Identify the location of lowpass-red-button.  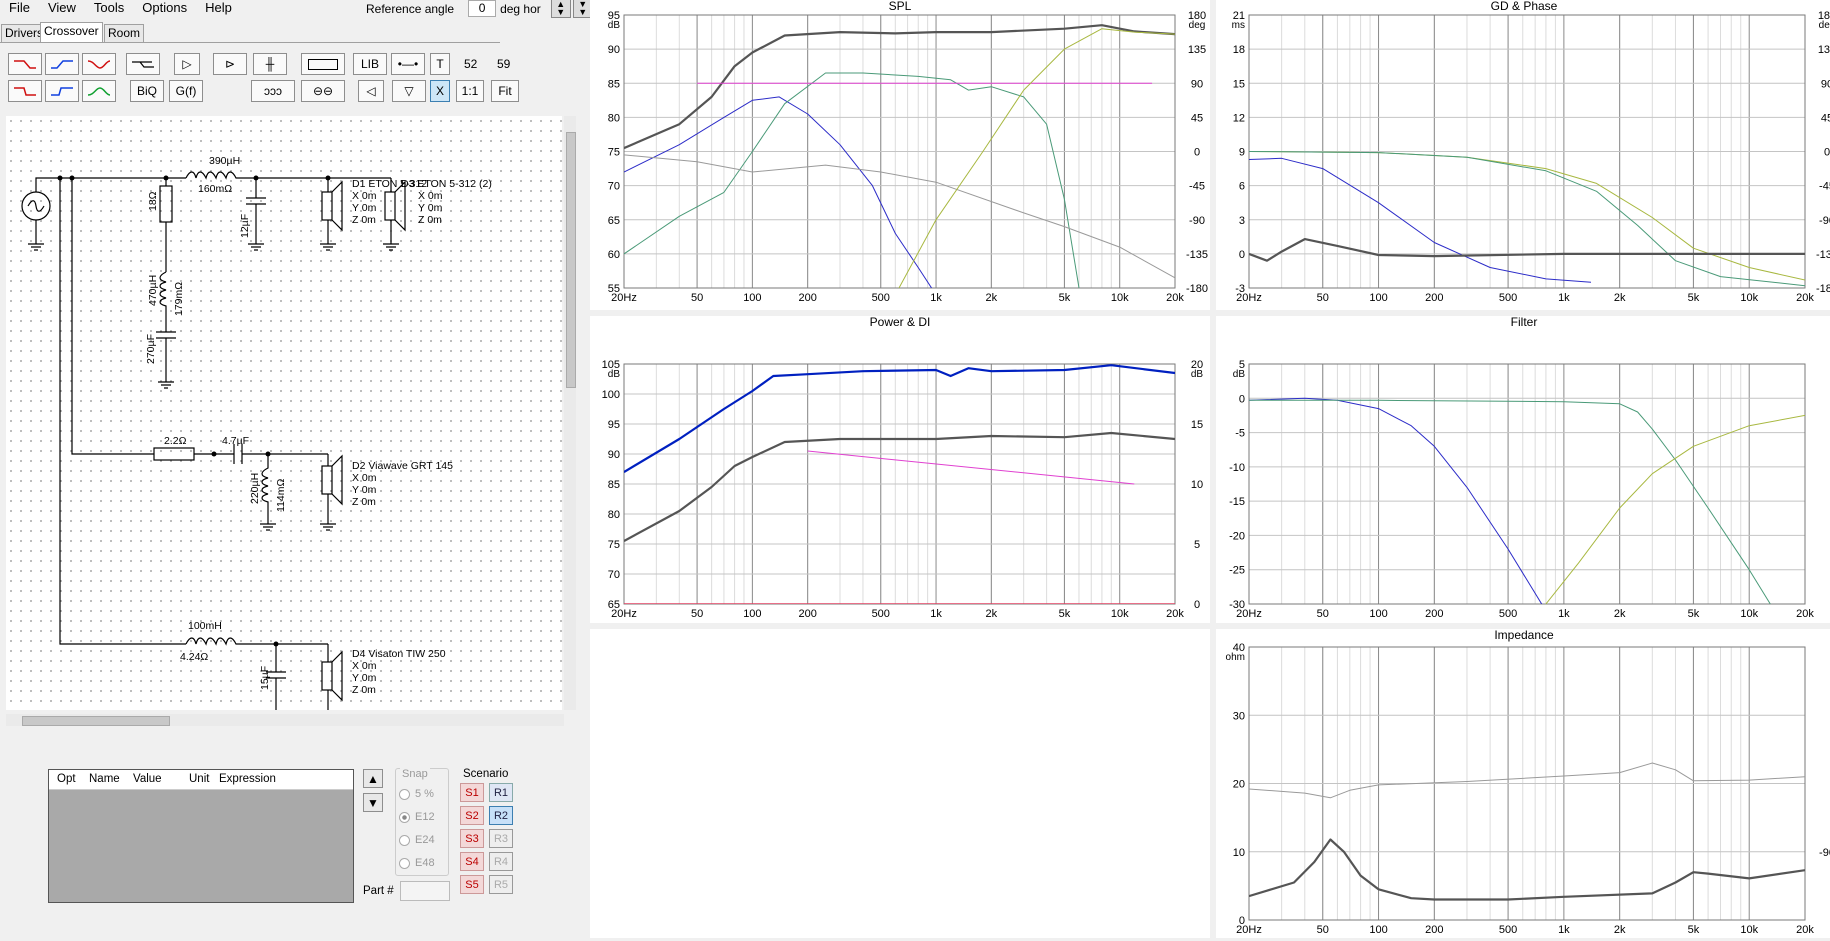
(25, 64).